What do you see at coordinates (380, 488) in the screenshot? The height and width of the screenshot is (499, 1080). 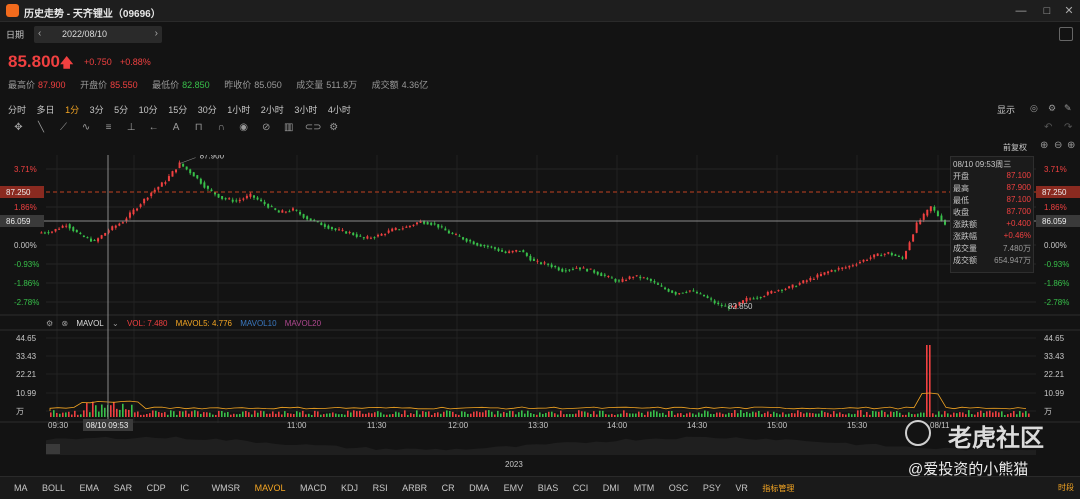 I see `indicator-item: RSI` at bounding box center [380, 488].